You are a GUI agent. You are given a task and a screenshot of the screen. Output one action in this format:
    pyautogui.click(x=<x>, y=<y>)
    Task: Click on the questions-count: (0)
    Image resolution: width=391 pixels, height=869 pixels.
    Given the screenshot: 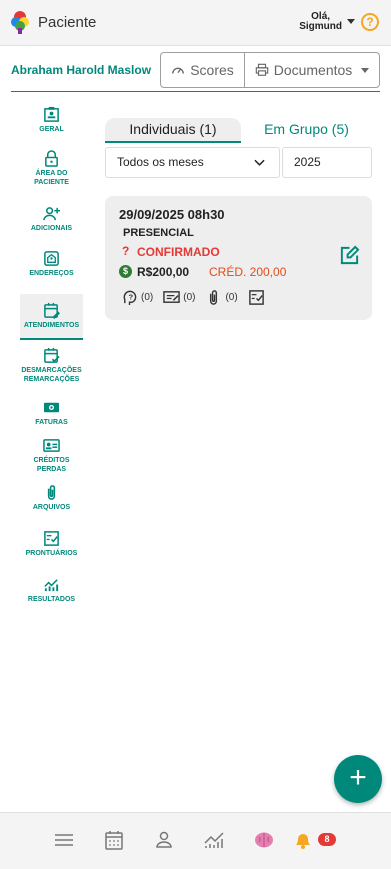 What is the action you would take?
    pyautogui.click(x=147, y=297)
    